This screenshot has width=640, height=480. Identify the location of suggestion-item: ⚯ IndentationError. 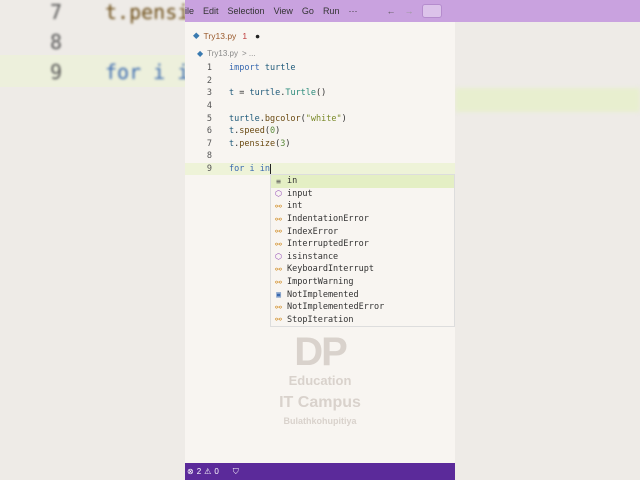
(362, 219).